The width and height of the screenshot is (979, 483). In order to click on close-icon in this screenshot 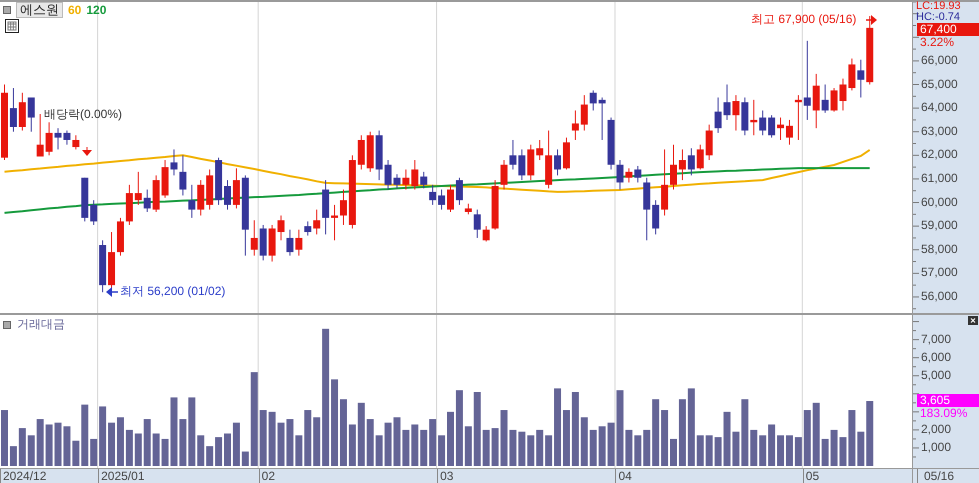, I will do `click(973, 320)`.